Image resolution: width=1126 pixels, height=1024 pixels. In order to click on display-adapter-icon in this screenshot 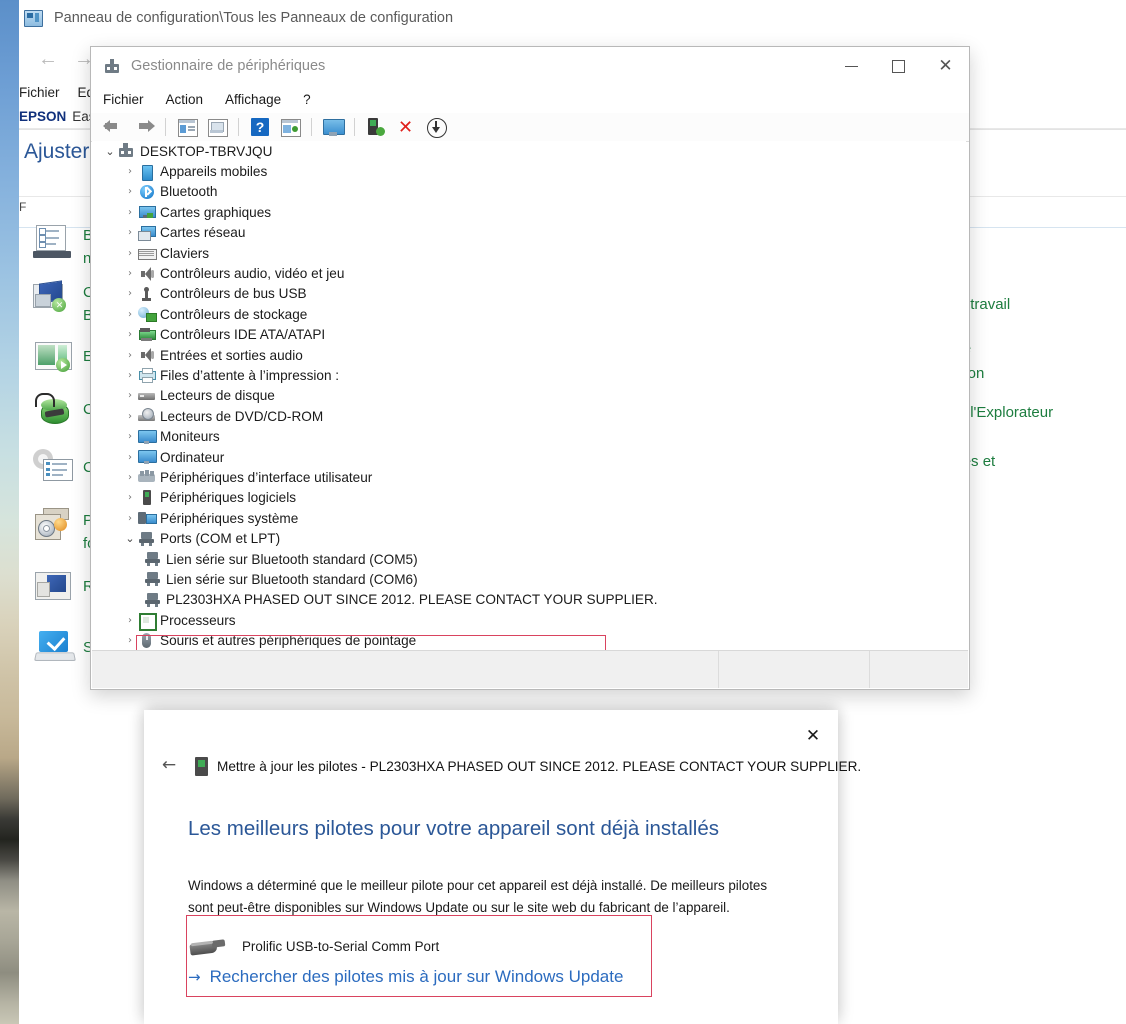, I will do `click(147, 212)`.